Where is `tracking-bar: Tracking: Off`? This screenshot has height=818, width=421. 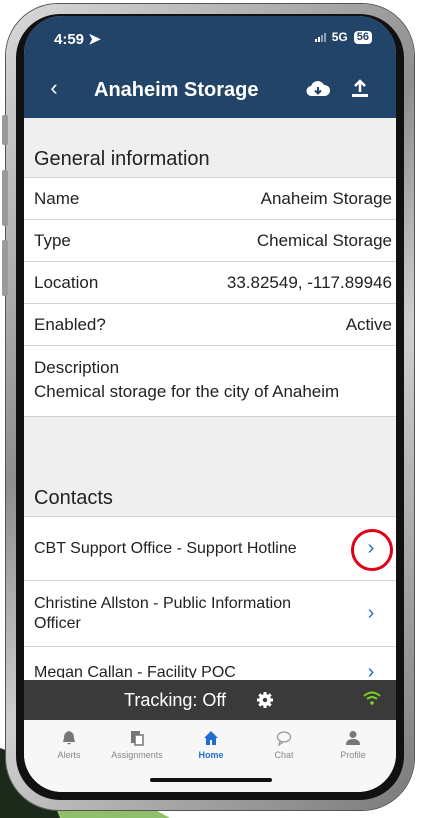 tracking-bar: Tracking: Off is located at coordinates (210, 700).